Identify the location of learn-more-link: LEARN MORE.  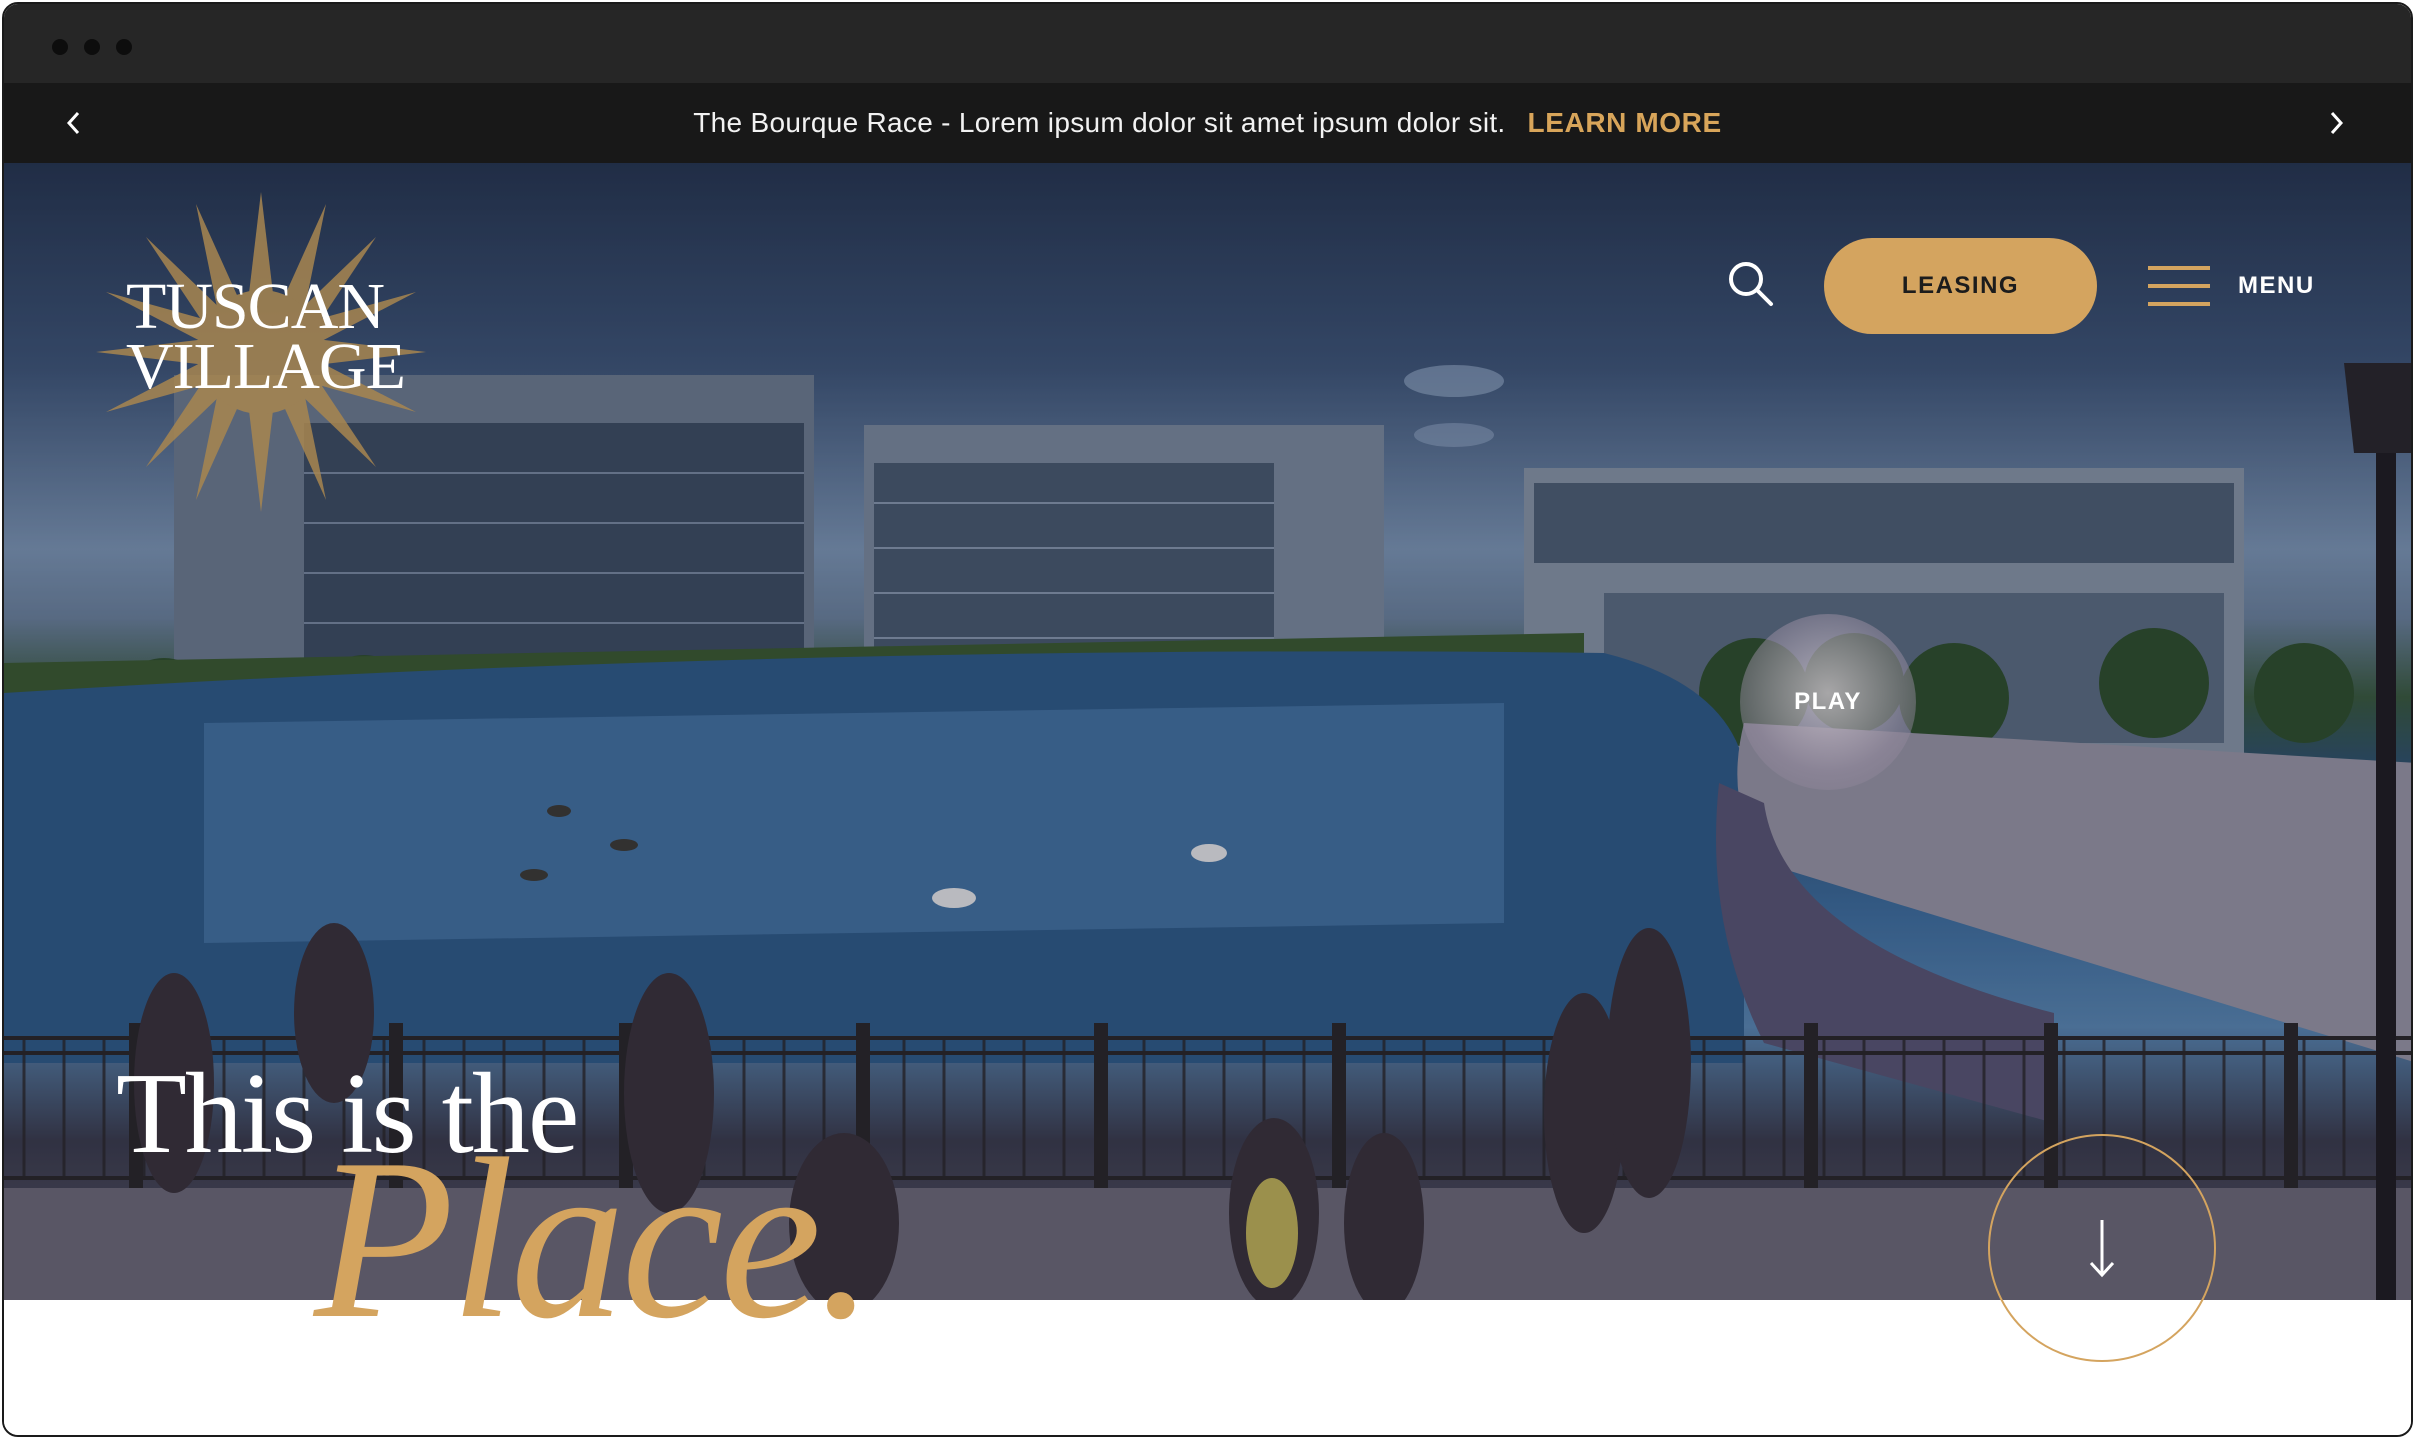
(1625, 123).